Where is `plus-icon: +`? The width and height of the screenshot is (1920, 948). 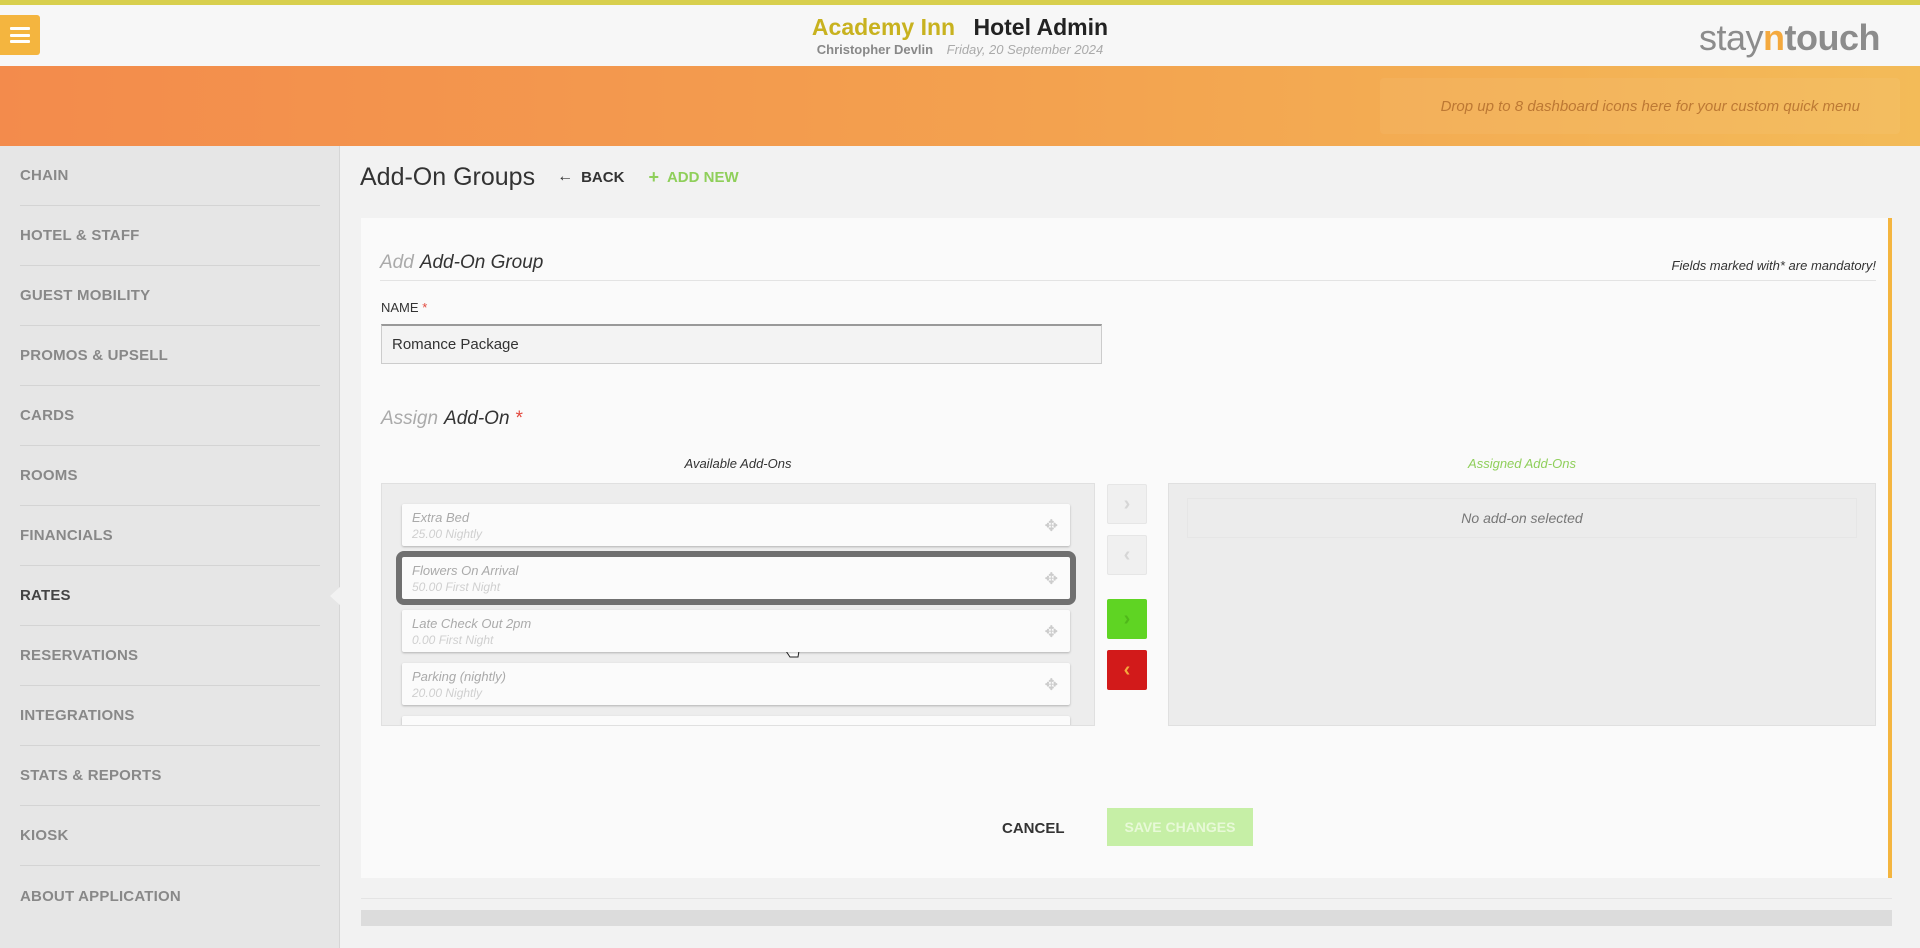
plus-icon: + is located at coordinates (653, 176).